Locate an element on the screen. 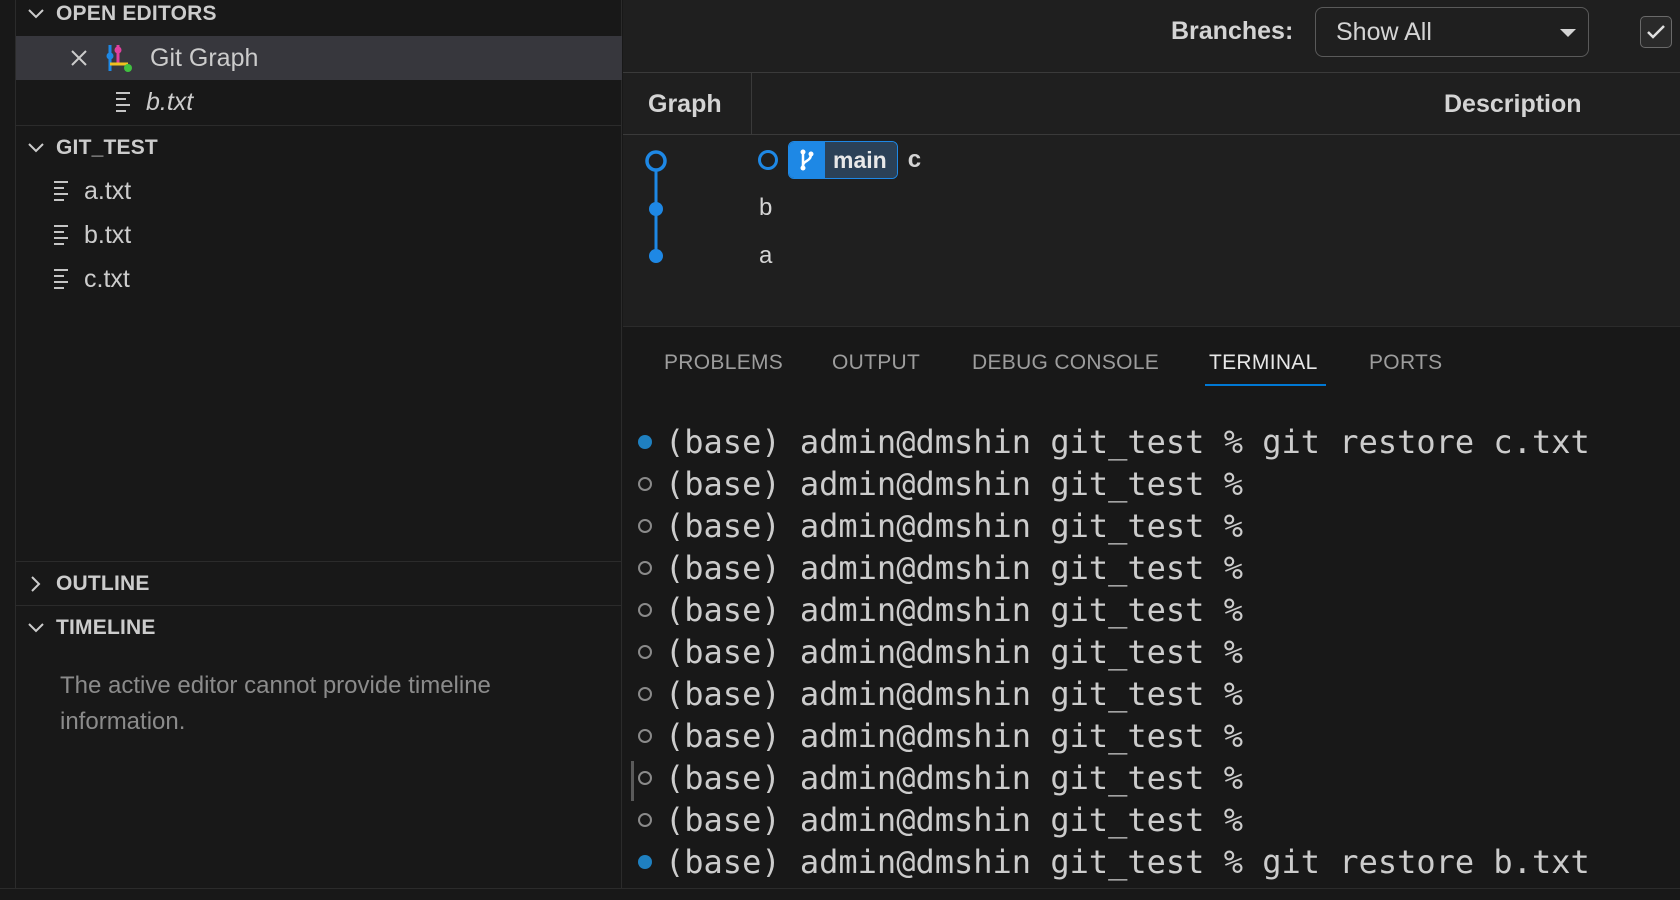 The height and width of the screenshot is (900, 1680). file-label: b.txt is located at coordinates (108, 234).